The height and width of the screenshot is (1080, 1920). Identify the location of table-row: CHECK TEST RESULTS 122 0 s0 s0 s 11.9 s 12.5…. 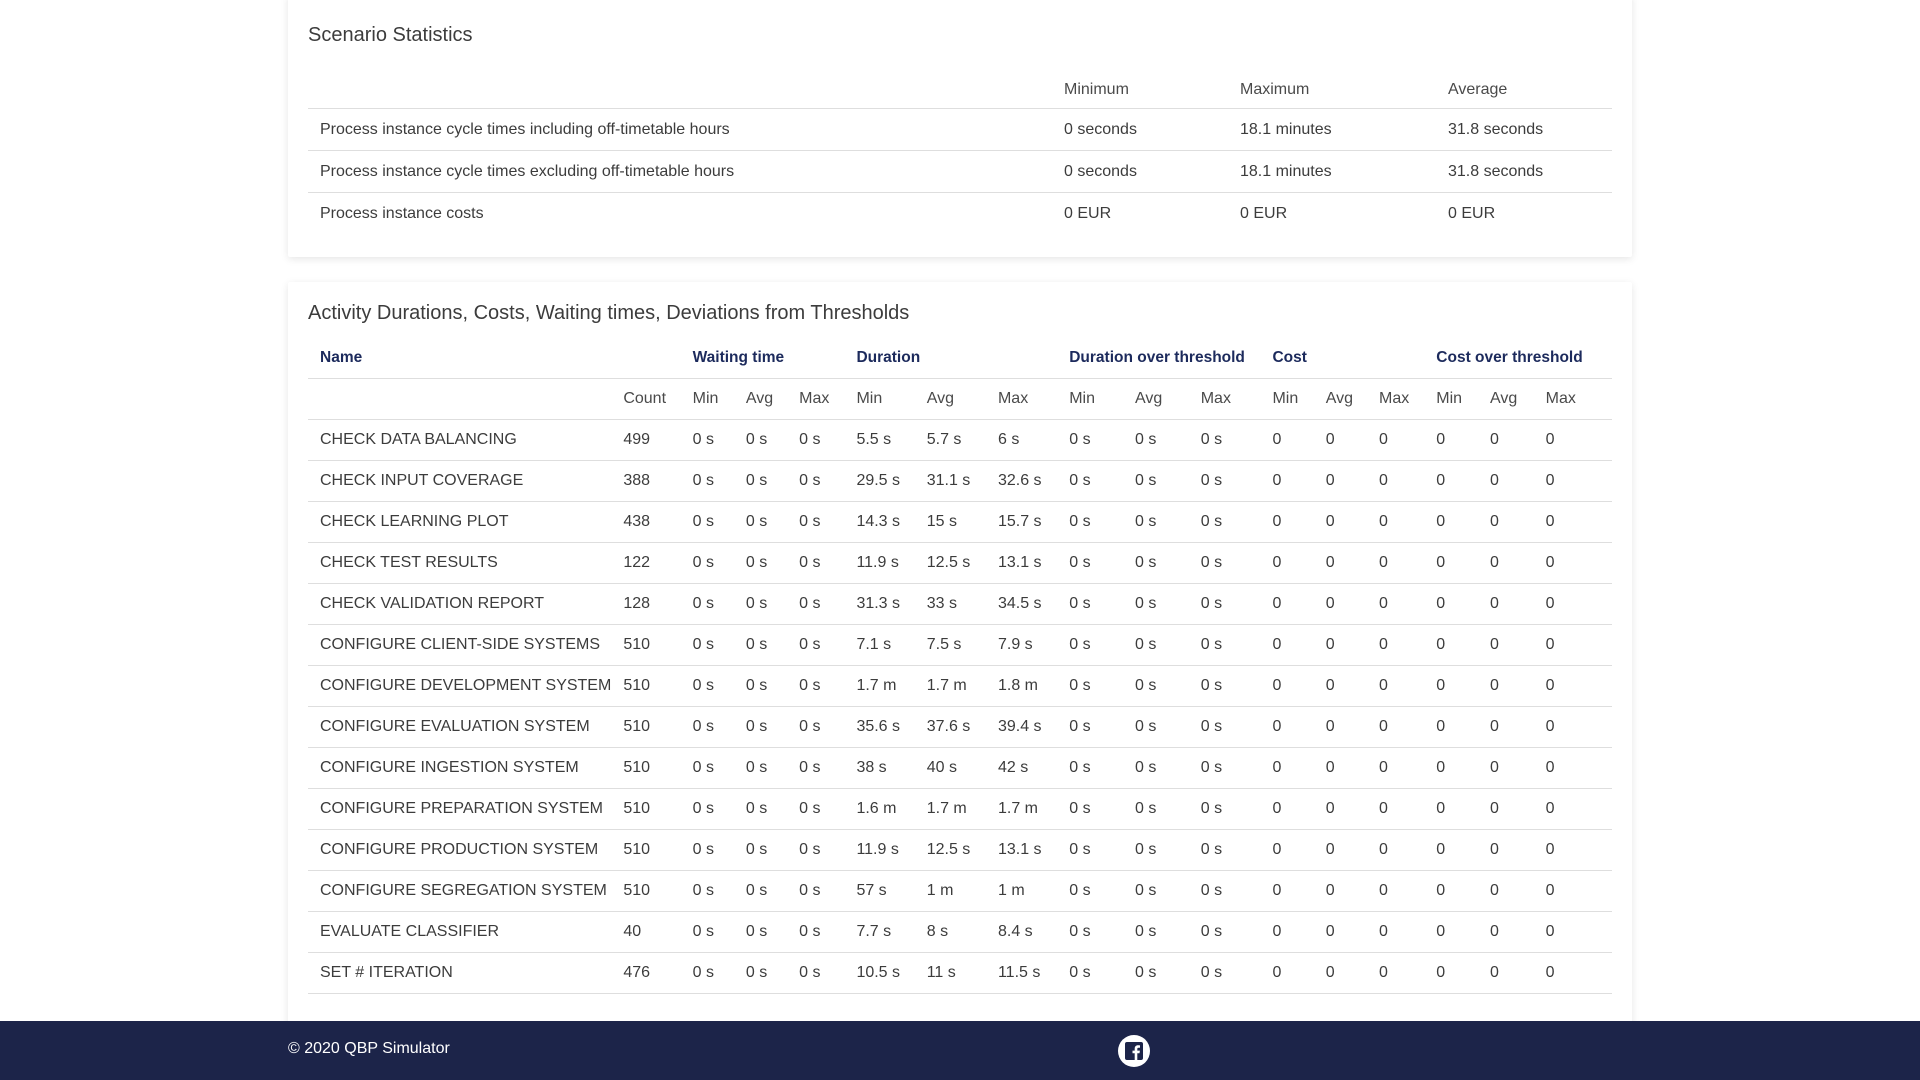
(960, 563).